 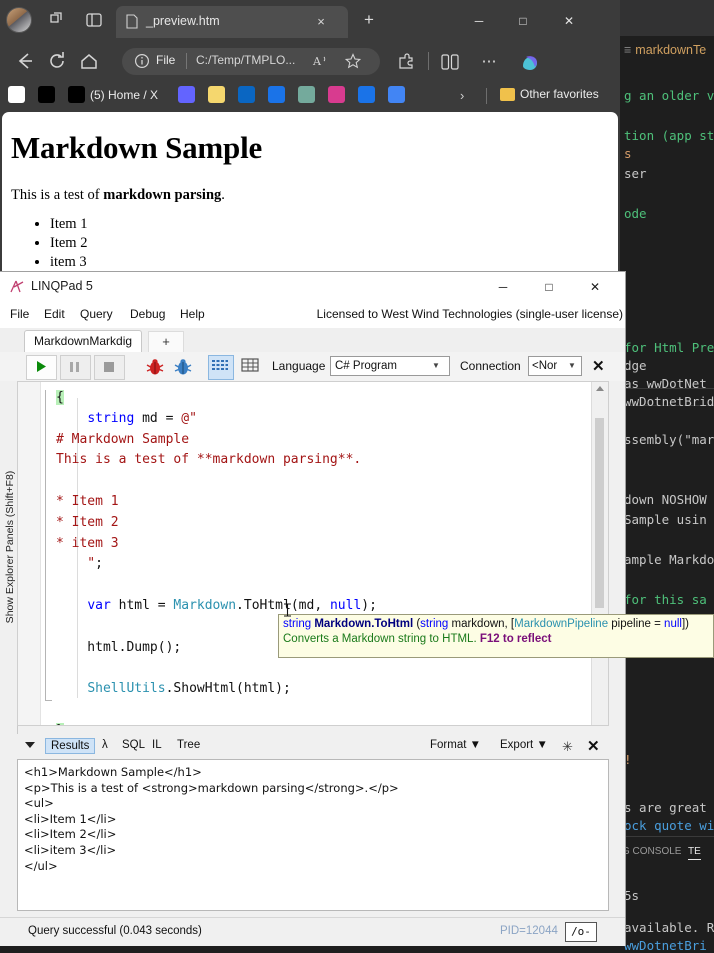 I want to click on window-minimize-button: ─, so click(x=479, y=21).